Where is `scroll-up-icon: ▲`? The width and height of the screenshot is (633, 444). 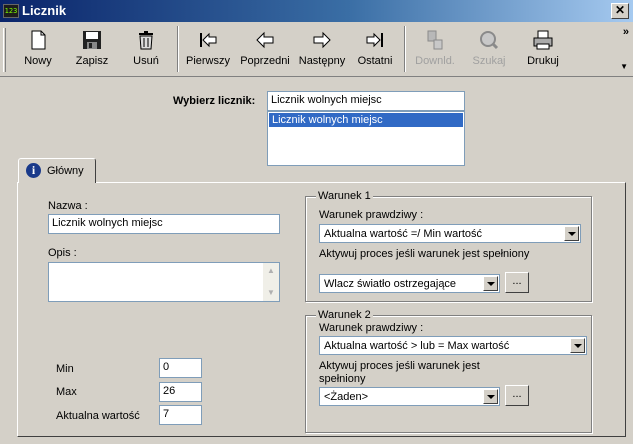
scroll-up-icon: ▲ is located at coordinates (271, 271).